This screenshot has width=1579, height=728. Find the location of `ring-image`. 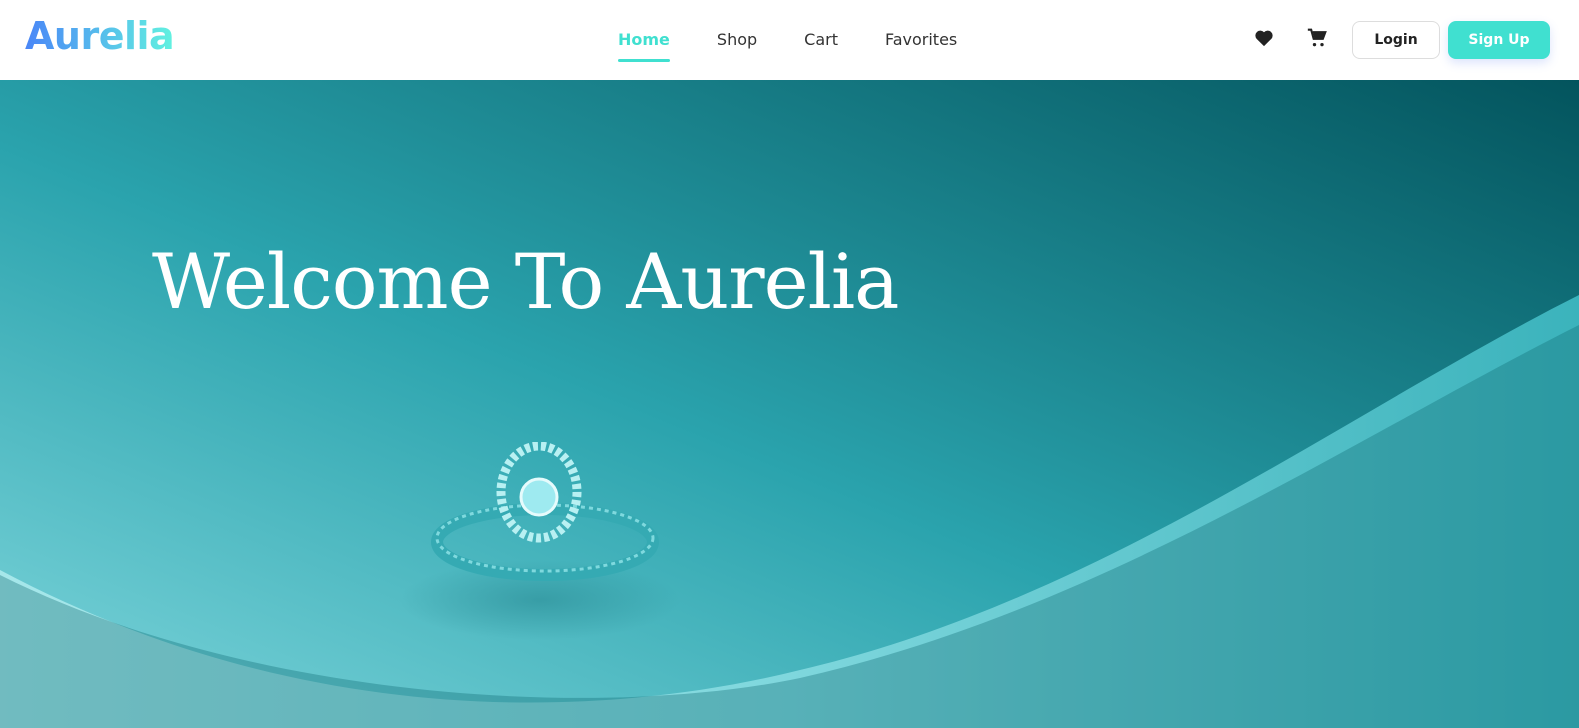

ring-image is located at coordinates (545, 511).